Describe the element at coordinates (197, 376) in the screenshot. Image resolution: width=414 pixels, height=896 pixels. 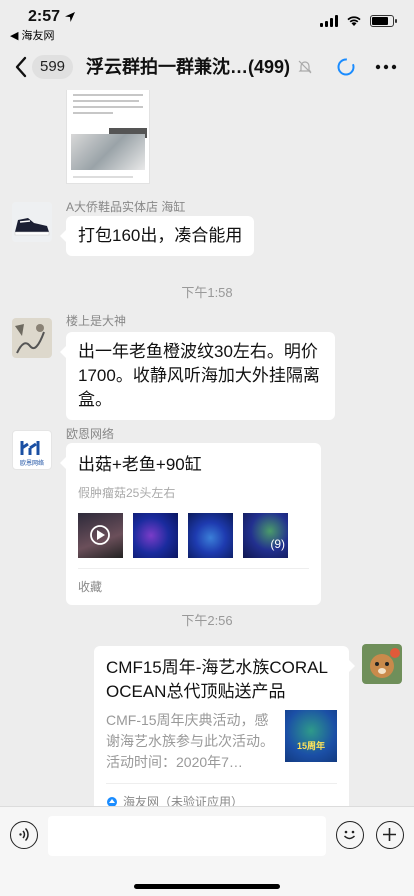
I see `text-message-bubble: 出一年老鱼橙波纹30左右。明价1700。收静风听海加大外挂隔离盒。` at that location.